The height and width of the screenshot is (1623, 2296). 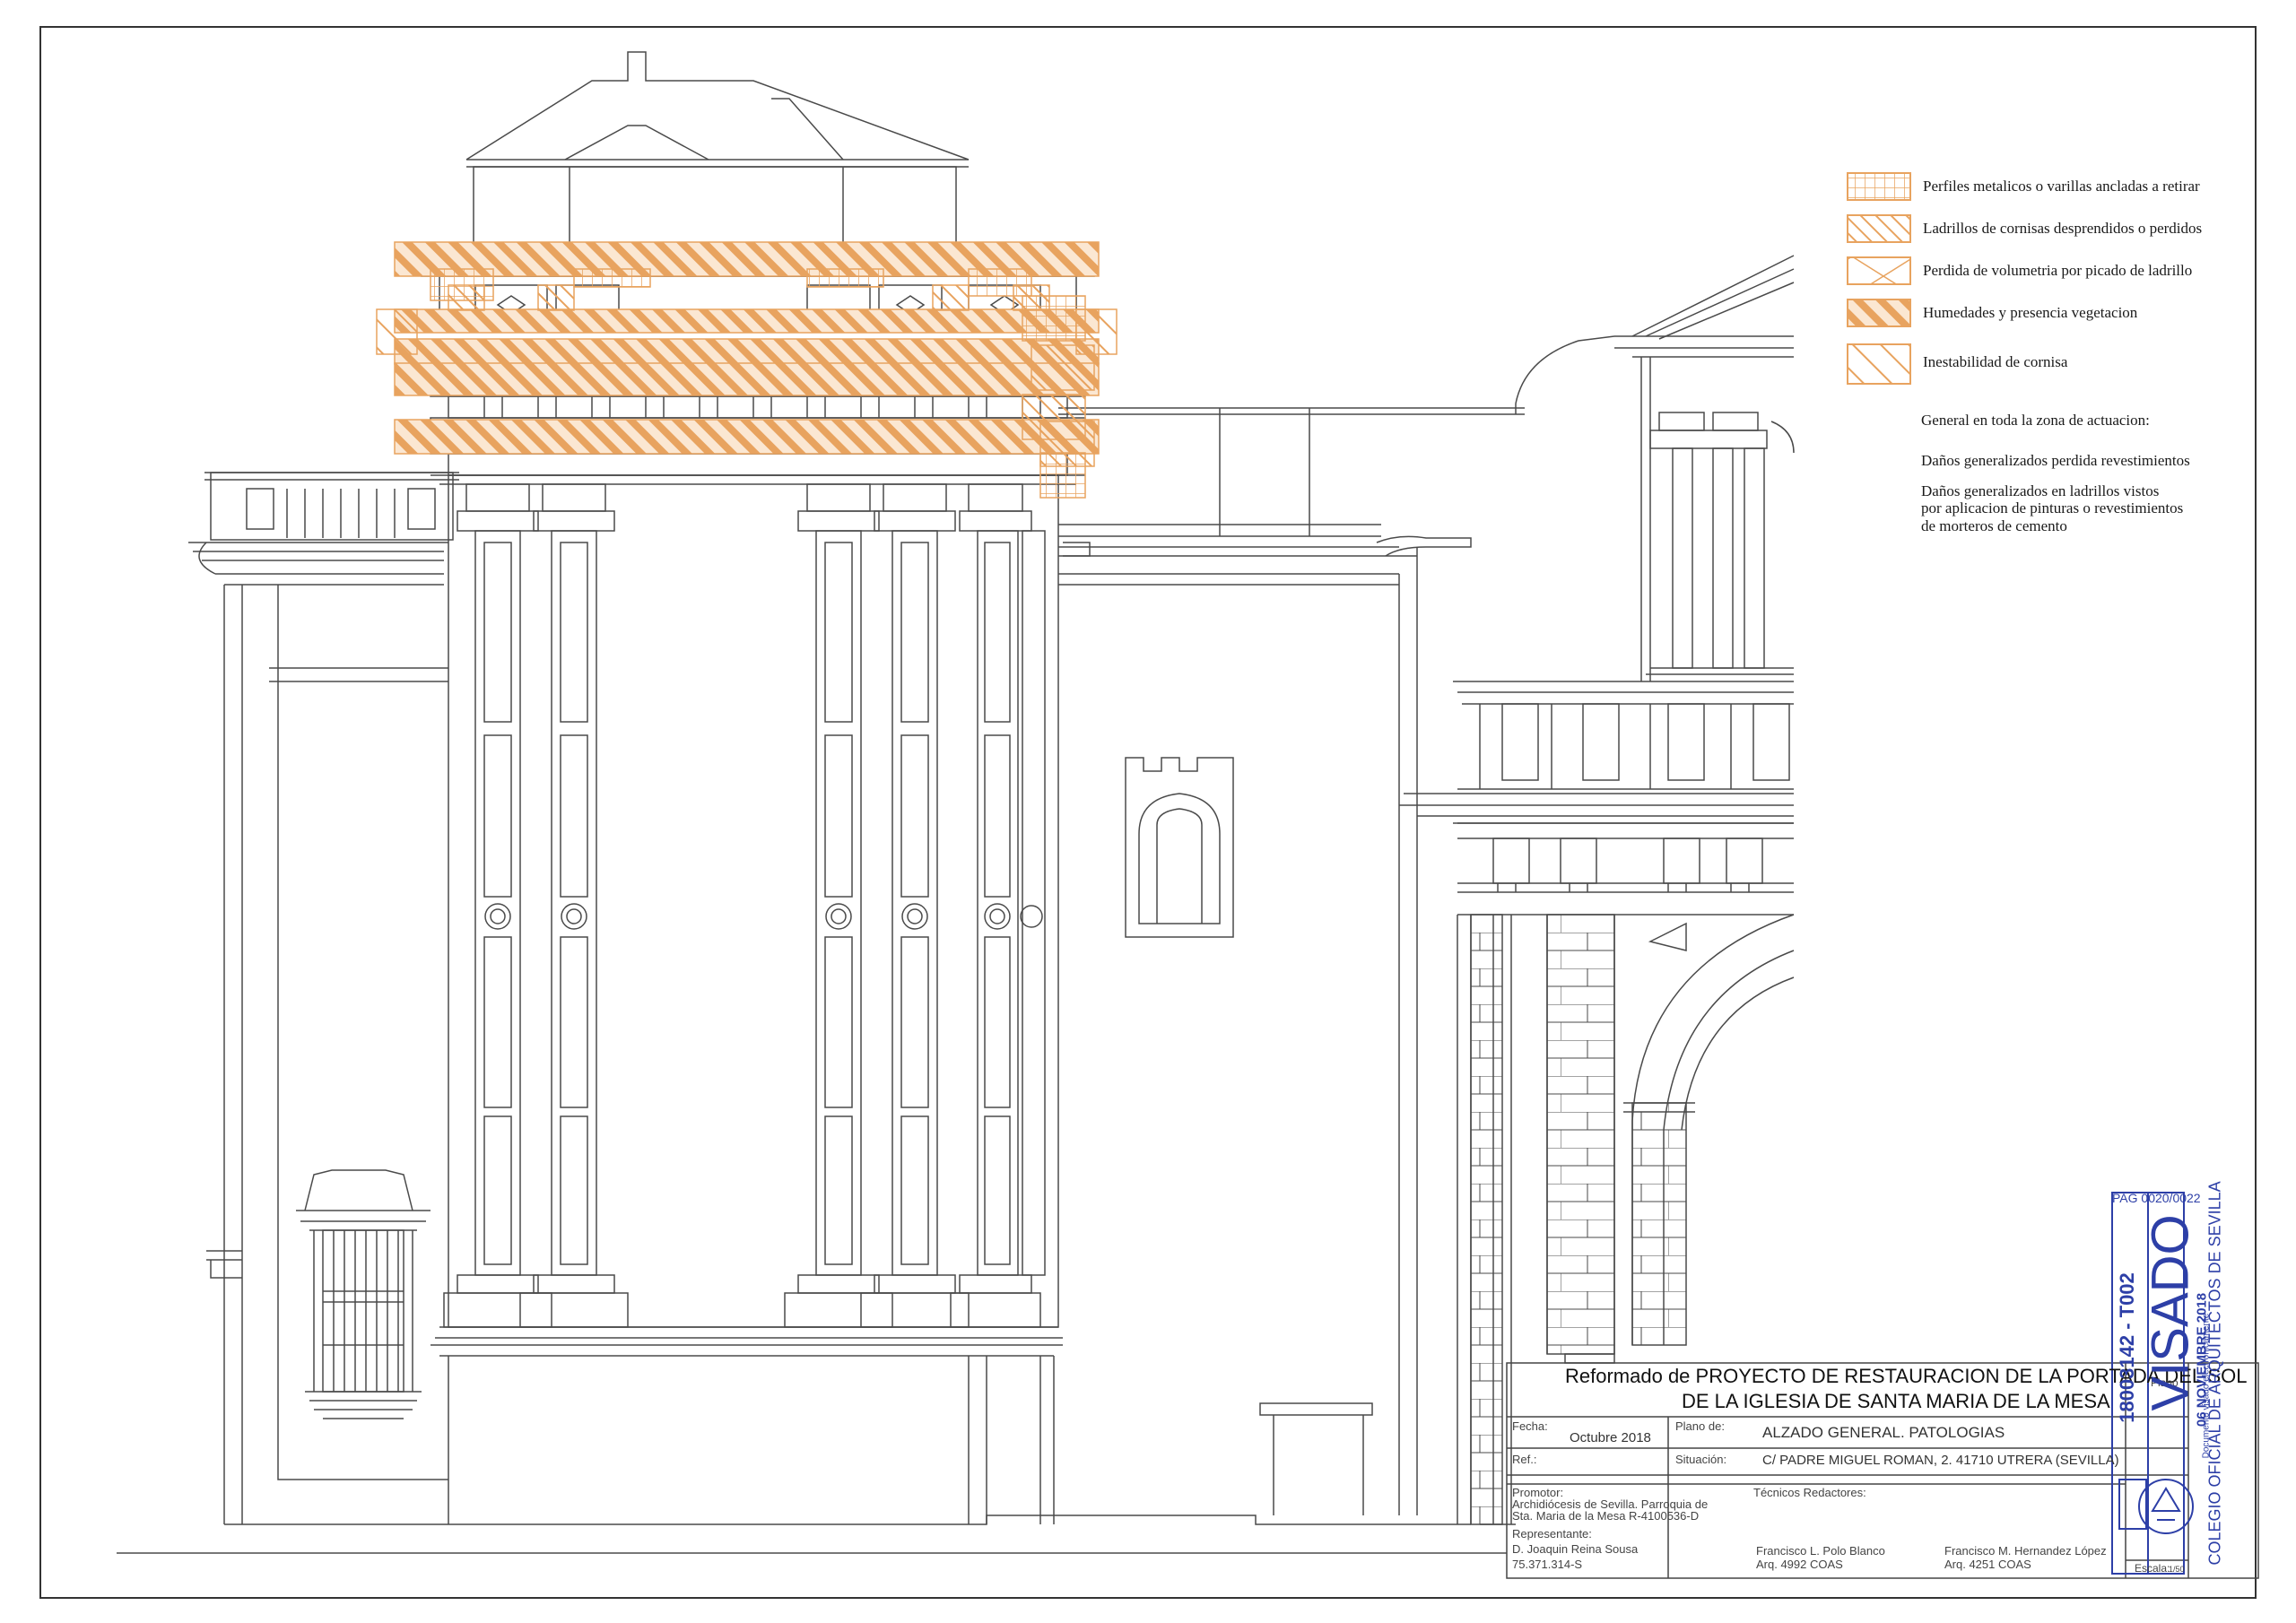 What do you see at coordinates (1606, 1516) in the screenshot?
I see `promotor-line-2: Sta. Maria de la Mesa R-4100536-D` at bounding box center [1606, 1516].